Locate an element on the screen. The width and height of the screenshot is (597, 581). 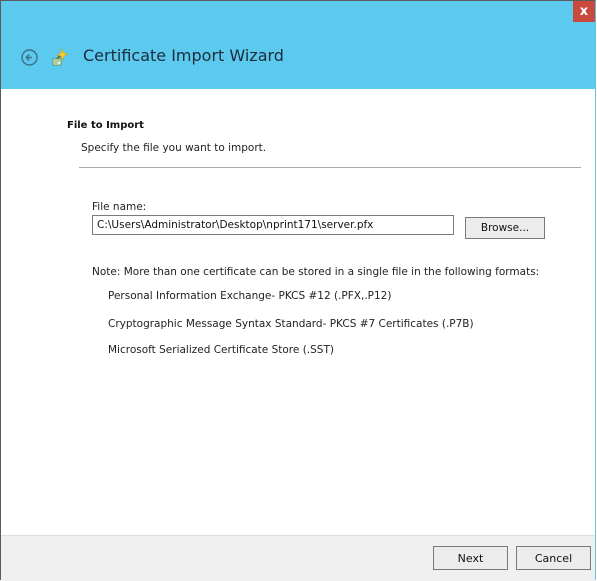
section-subheading: Specify the file you want to import. is located at coordinates (174, 148).